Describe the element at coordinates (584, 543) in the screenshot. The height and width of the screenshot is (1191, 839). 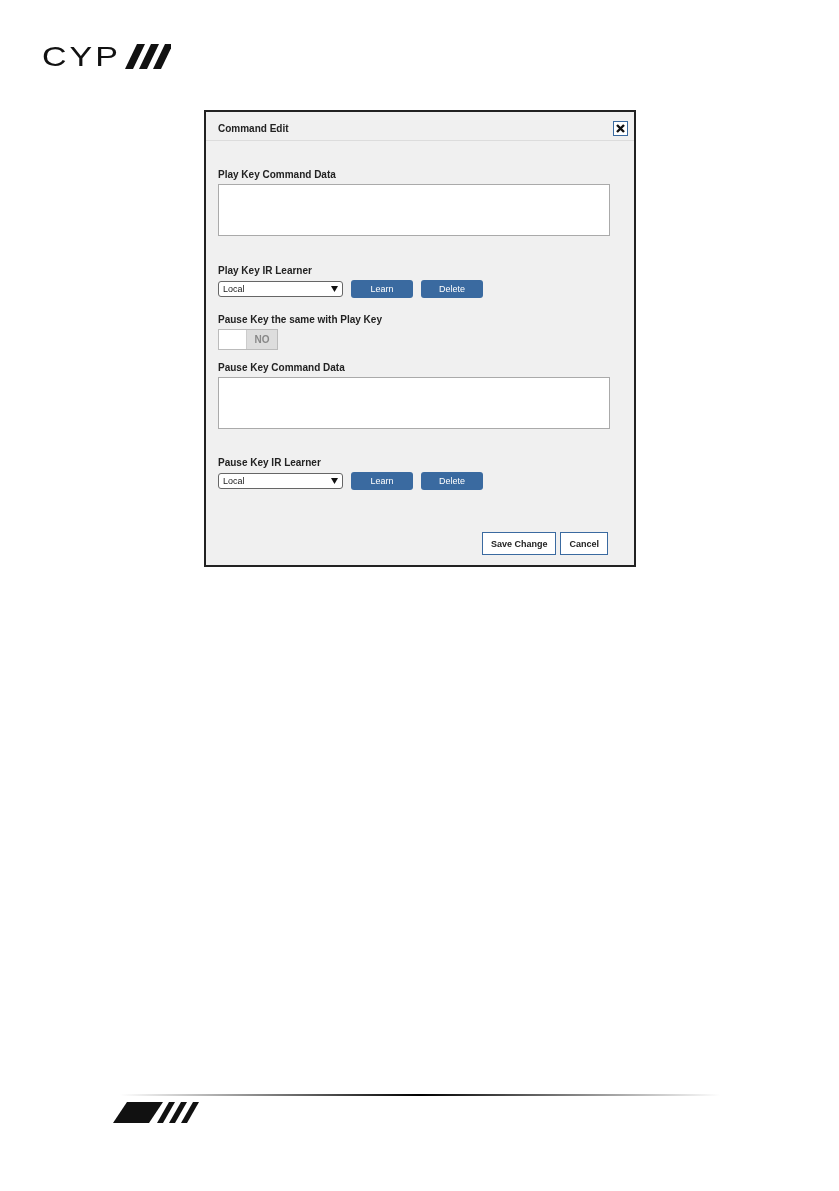
I see `footer-button: Cancel` at that location.